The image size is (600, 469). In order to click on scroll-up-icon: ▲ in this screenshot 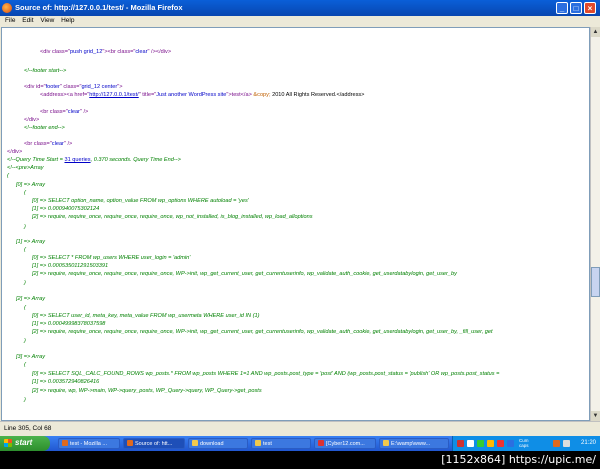, I will do `click(595, 32)`.